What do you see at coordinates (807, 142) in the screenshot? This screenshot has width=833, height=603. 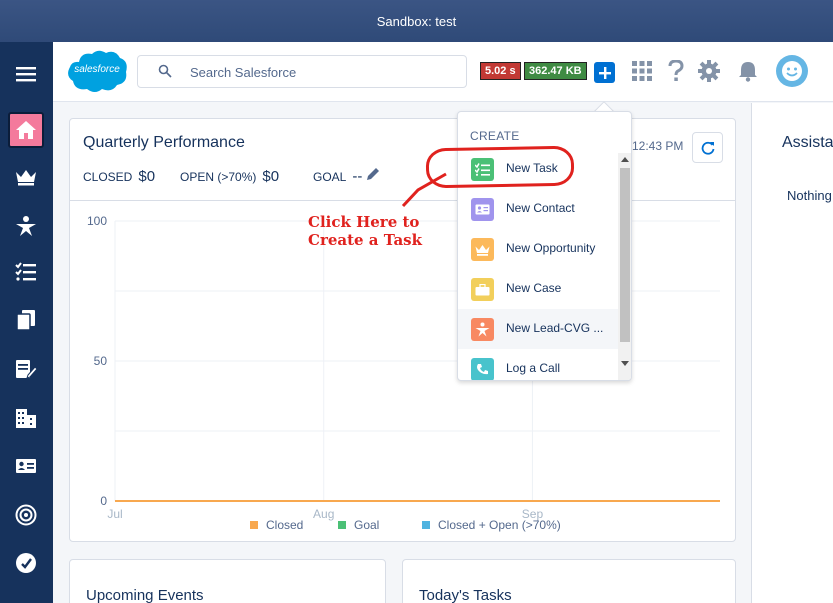 I see `assistant-title: Assistant` at bounding box center [807, 142].